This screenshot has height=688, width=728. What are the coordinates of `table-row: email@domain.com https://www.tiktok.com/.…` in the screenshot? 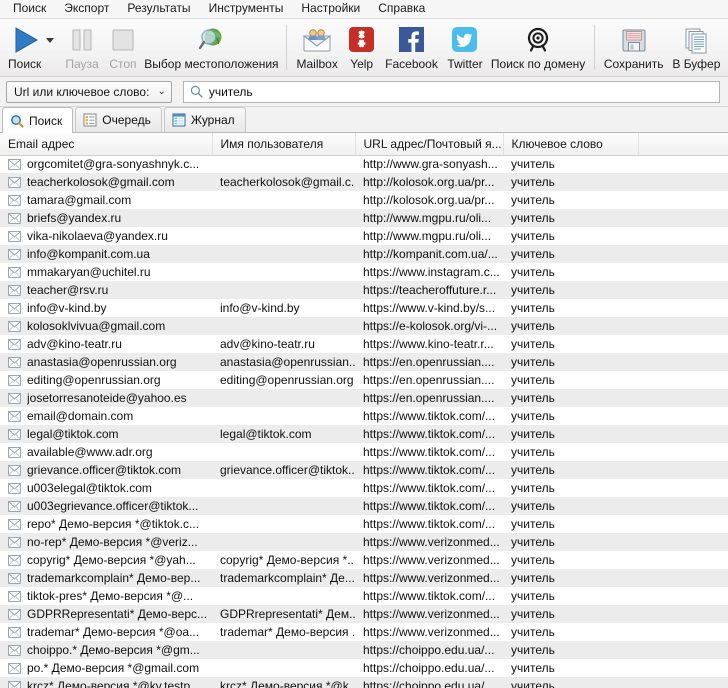 It's located at (364, 416).